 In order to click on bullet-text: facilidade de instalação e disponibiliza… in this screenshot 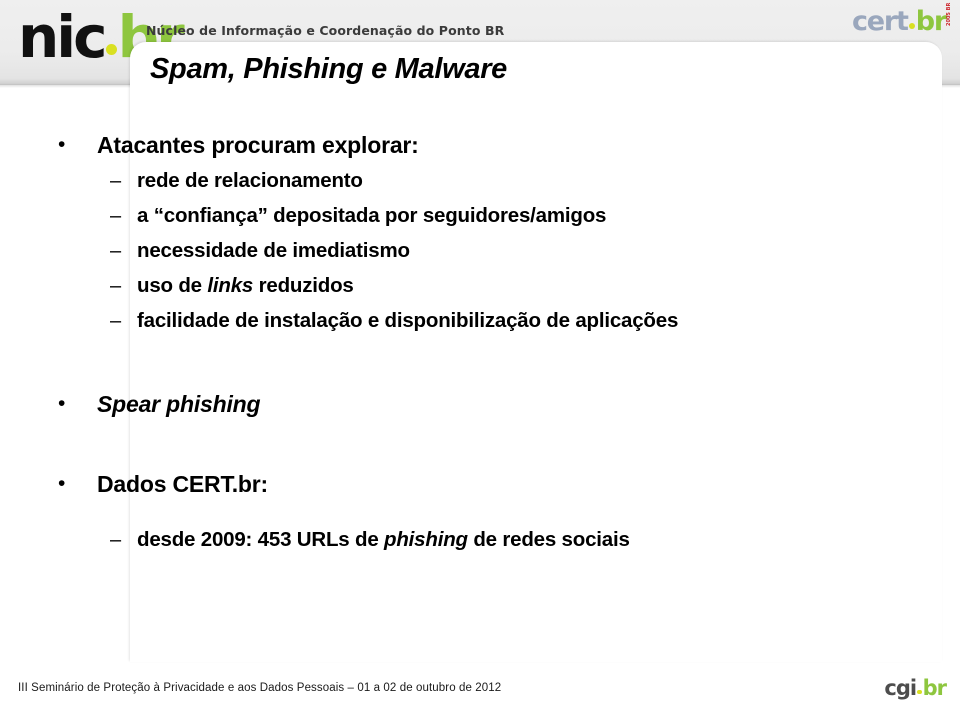, I will do `click(408, 320)`.